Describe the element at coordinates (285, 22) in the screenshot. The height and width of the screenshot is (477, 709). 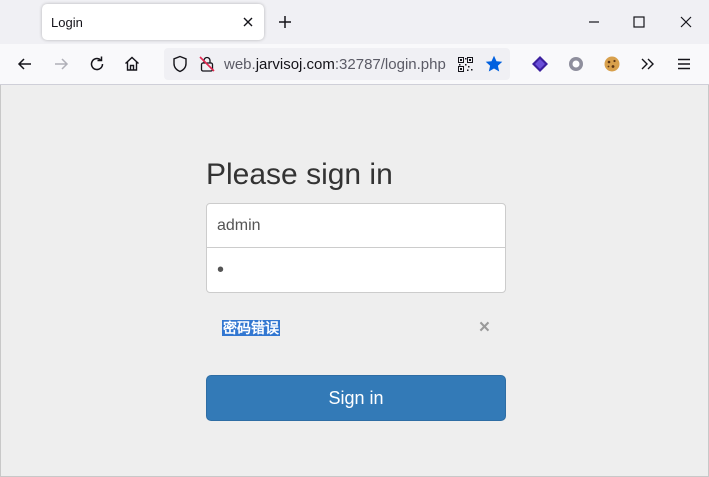
I see `new-tab-icon` at that location.